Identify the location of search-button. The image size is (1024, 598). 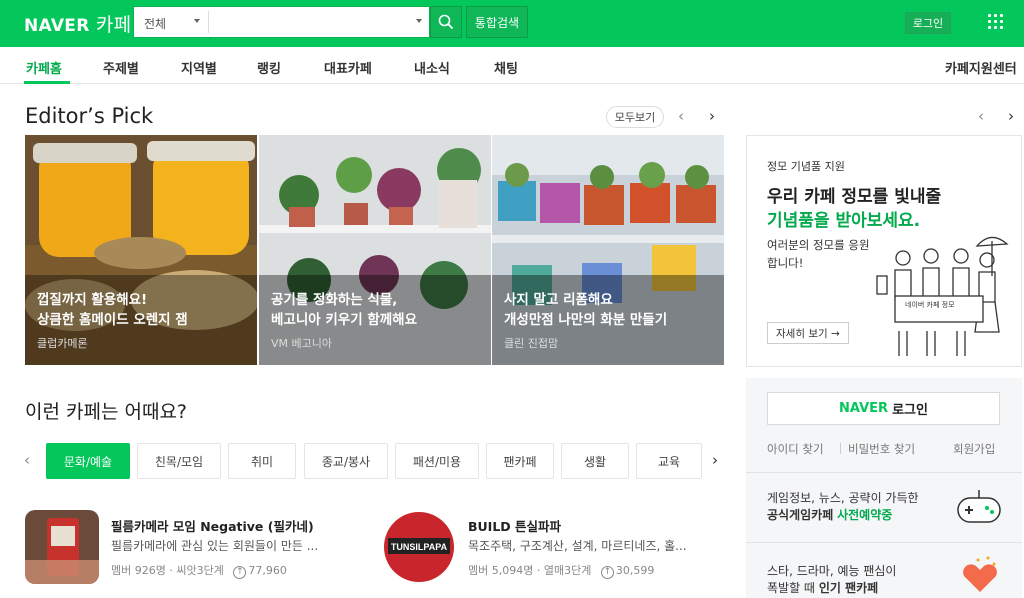
(446, 22).